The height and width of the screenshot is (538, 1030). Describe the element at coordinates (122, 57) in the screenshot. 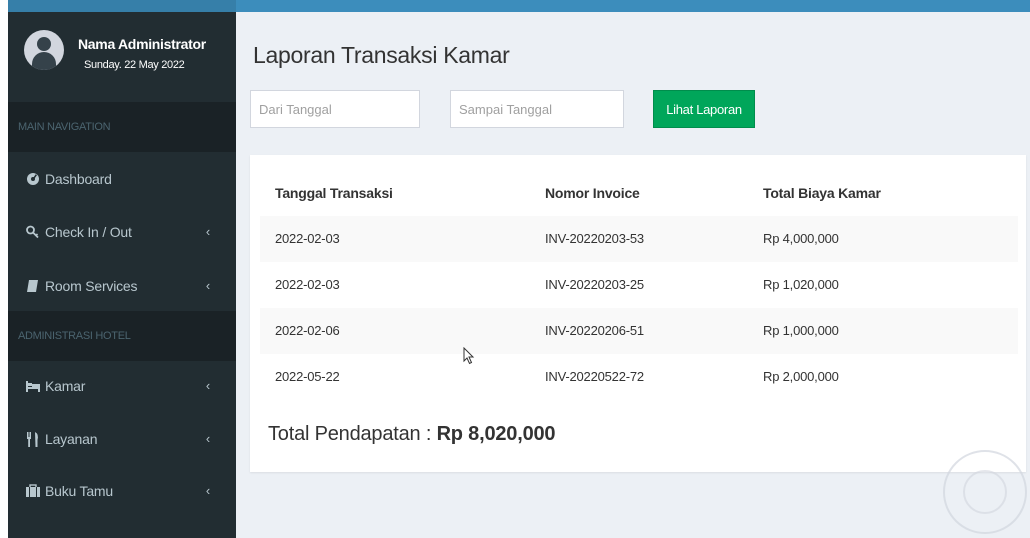

I see `user-panel: Nama Administrator Sunday. 22 May 2022` at that location.